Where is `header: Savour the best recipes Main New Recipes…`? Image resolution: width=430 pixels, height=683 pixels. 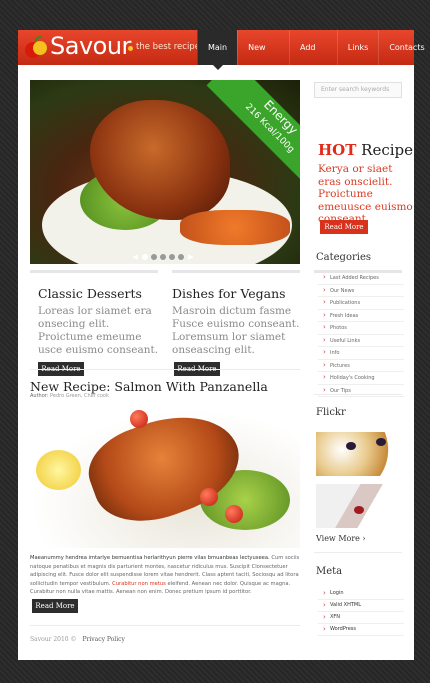 header: Savour the best recipes Main New Recipes… is located at coordinates (221, 58).